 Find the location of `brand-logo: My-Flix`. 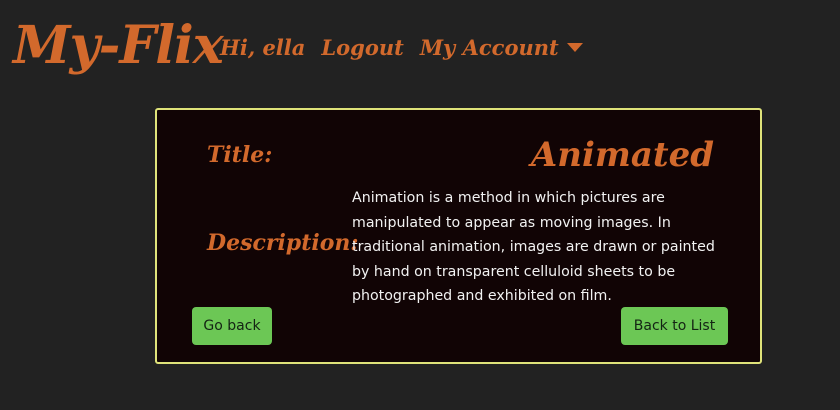

brand-logo: My-Flix is located at coordinates (118, 46).